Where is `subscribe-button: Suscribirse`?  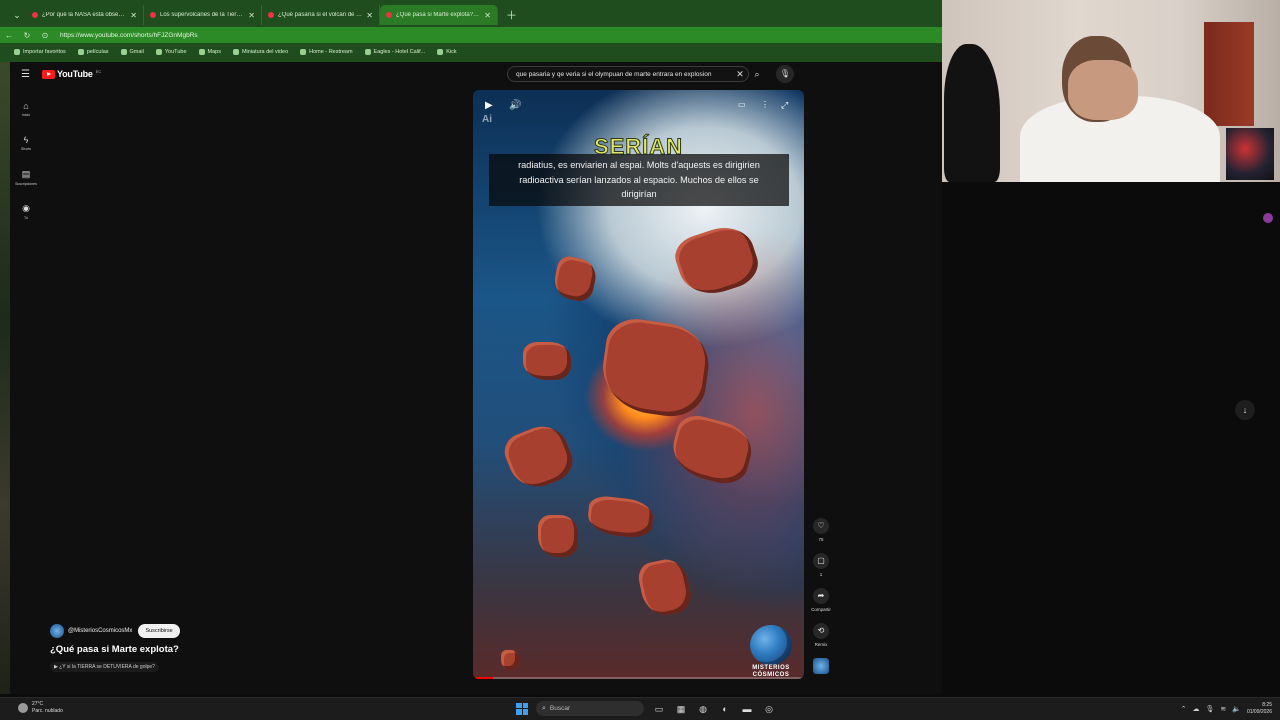 subscribe-button: Suscribirse is located at coordinates (159, 631).